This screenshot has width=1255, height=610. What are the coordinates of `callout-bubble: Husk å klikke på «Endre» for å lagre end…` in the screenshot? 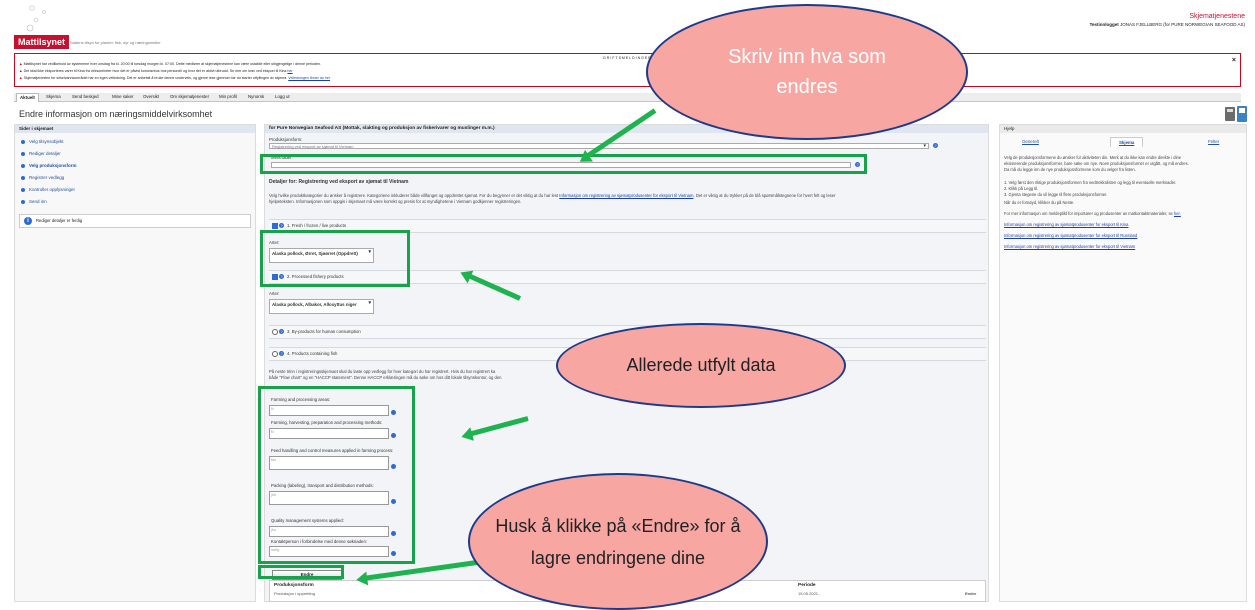 It's located at (618, 541).